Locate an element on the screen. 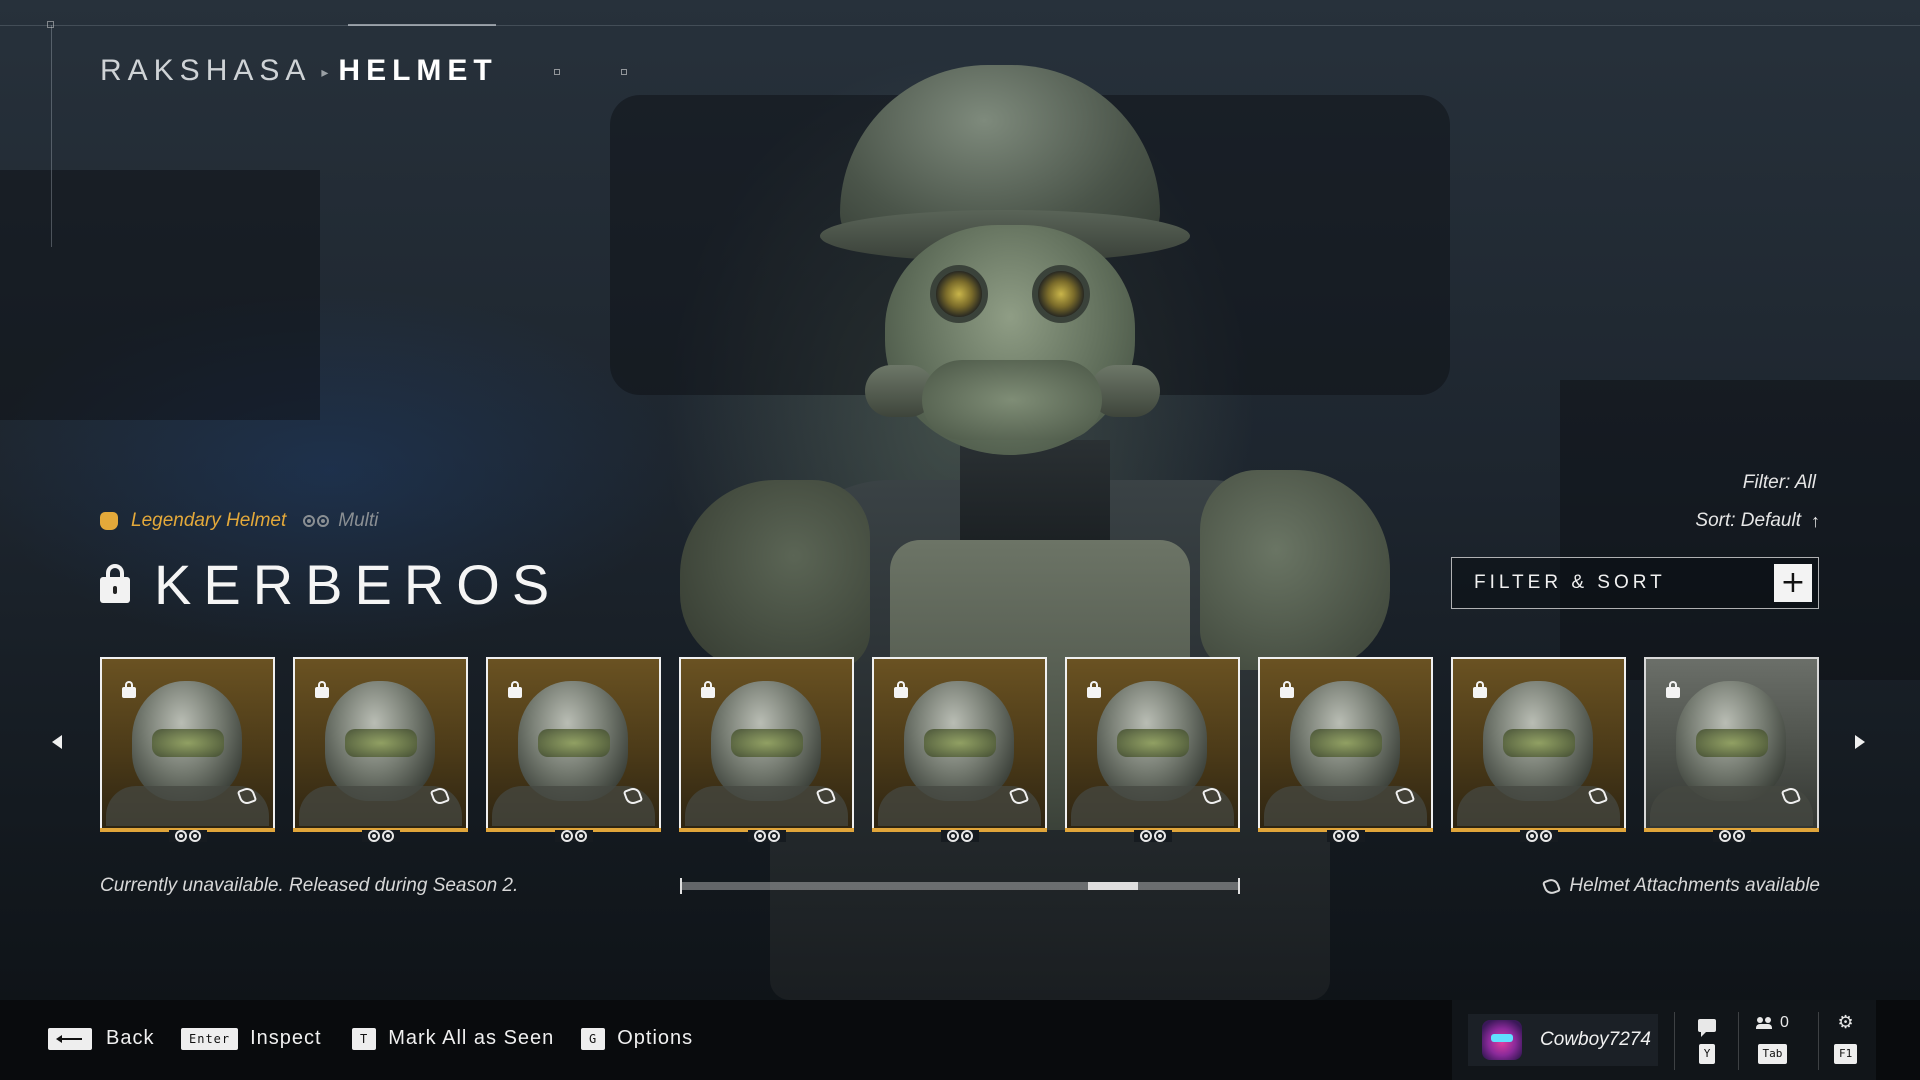  settings-key: F1 is located at coordinates (1846, 1054).